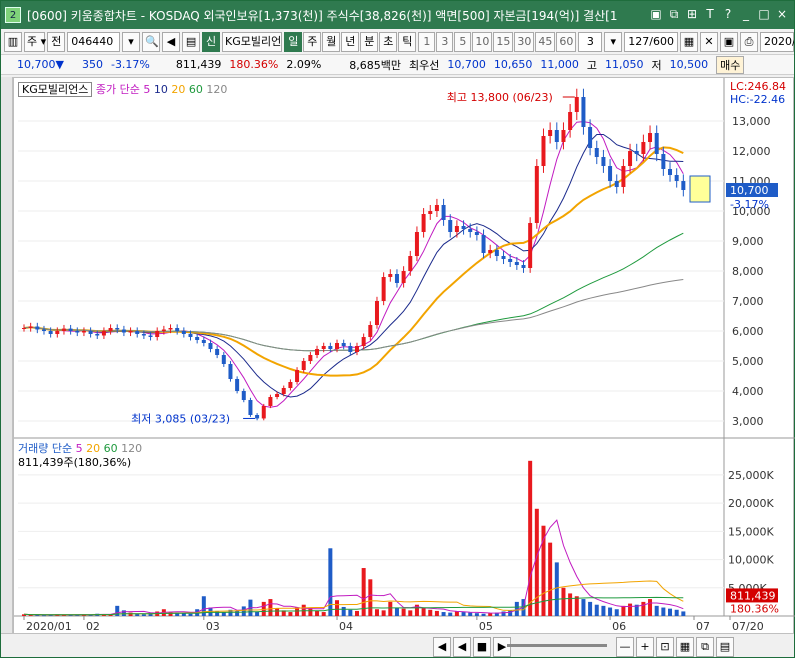 This screenshot has width=795, height=658. Describe the element at coordinates (645, 647) in the screenshot. I see `zoom-in-icon: +` at that location.